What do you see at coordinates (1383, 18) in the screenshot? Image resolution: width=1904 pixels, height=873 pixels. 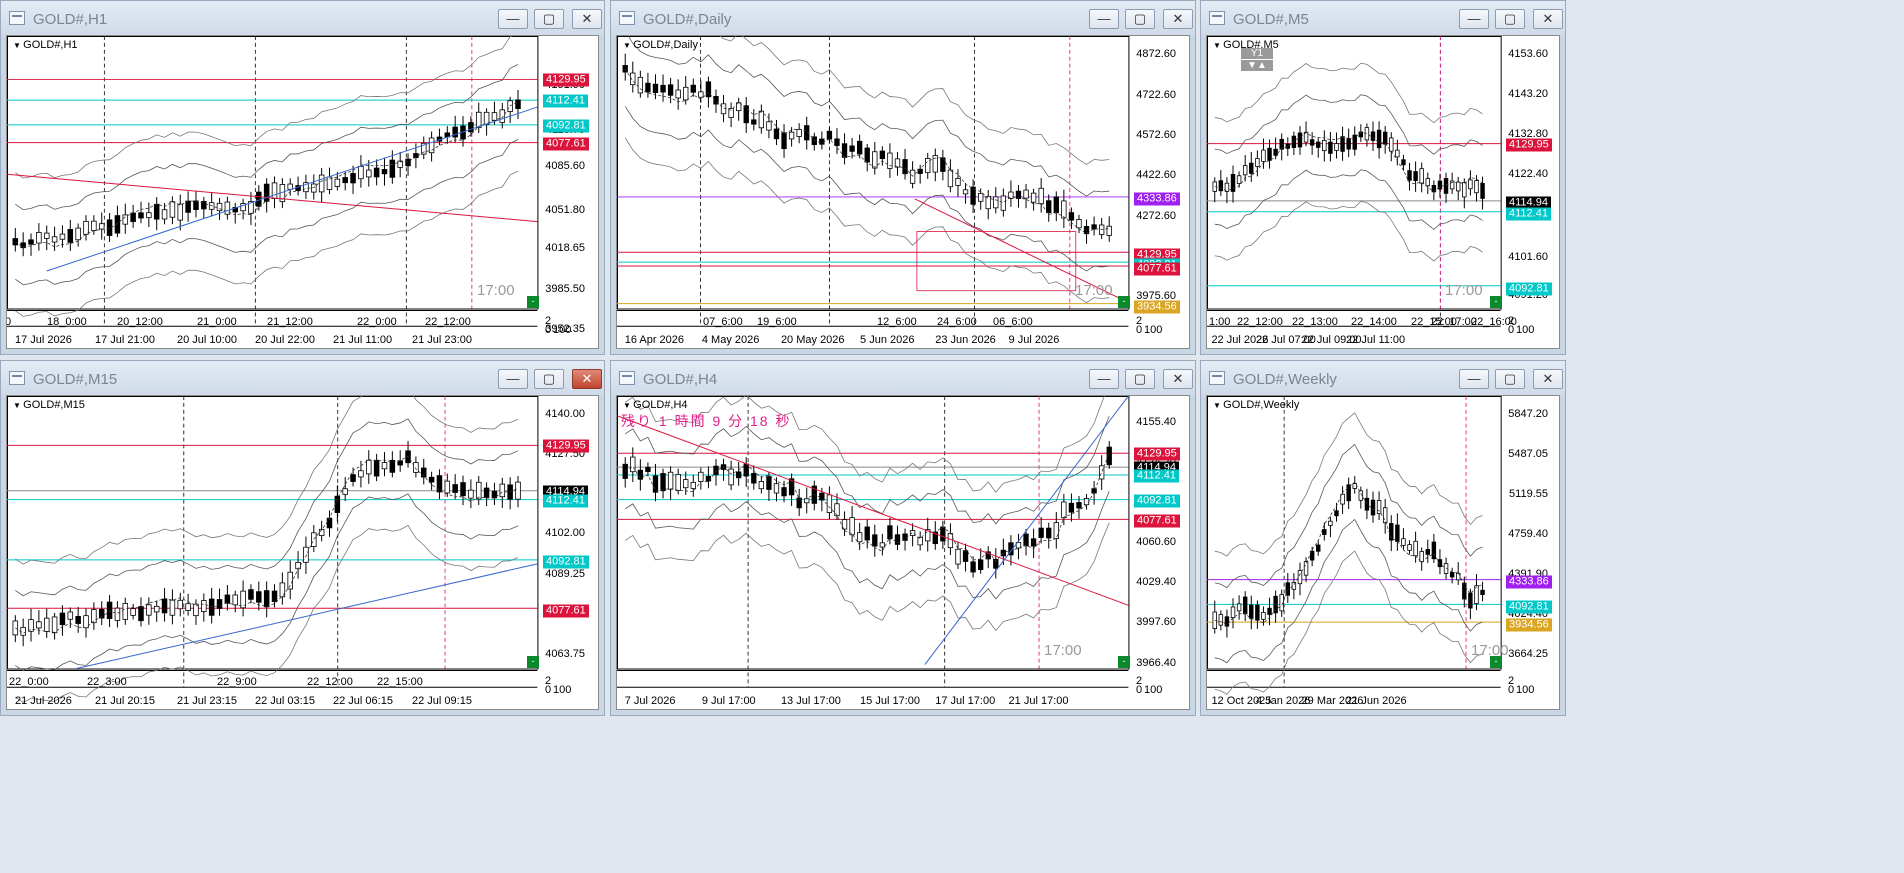 I see `window-titlebar: GOLD#,M5 — ▢ ✕` at bounding box center [1383, 18].